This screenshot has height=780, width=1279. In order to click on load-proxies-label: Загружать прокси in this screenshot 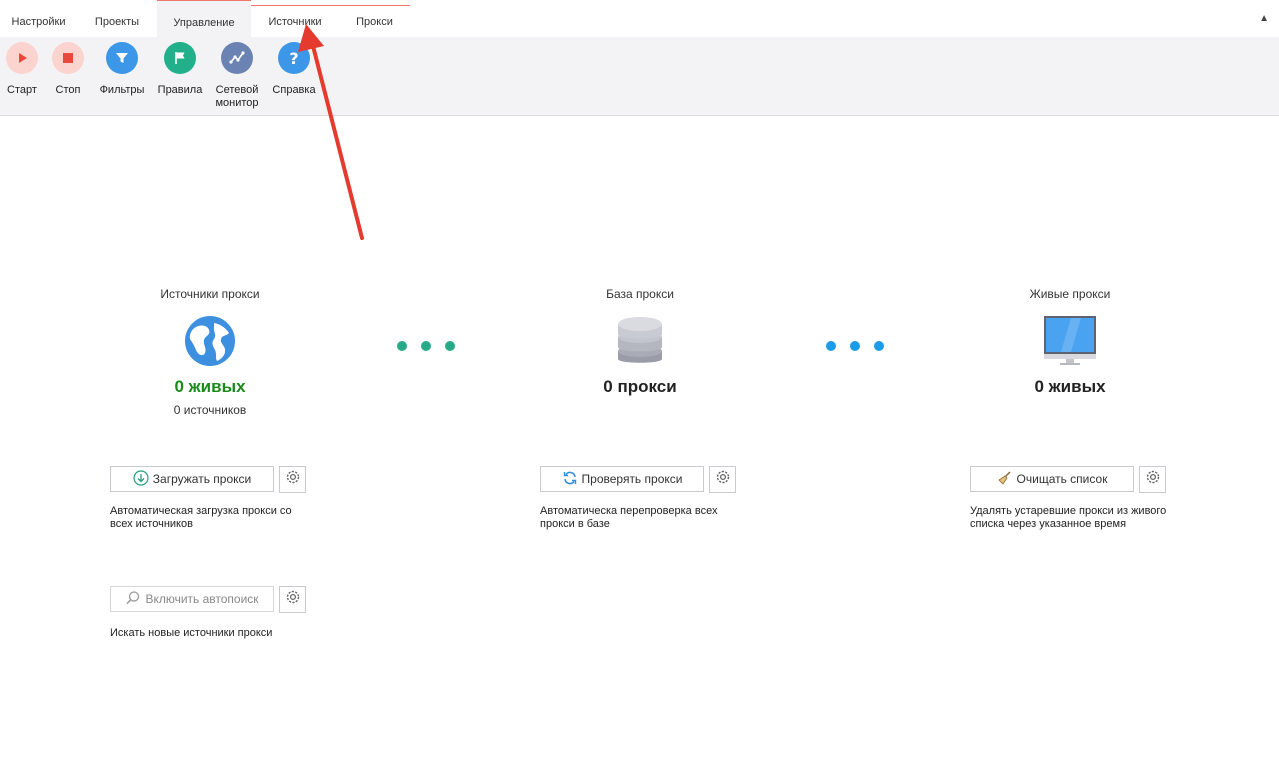, I will do `click(202, 479)`.